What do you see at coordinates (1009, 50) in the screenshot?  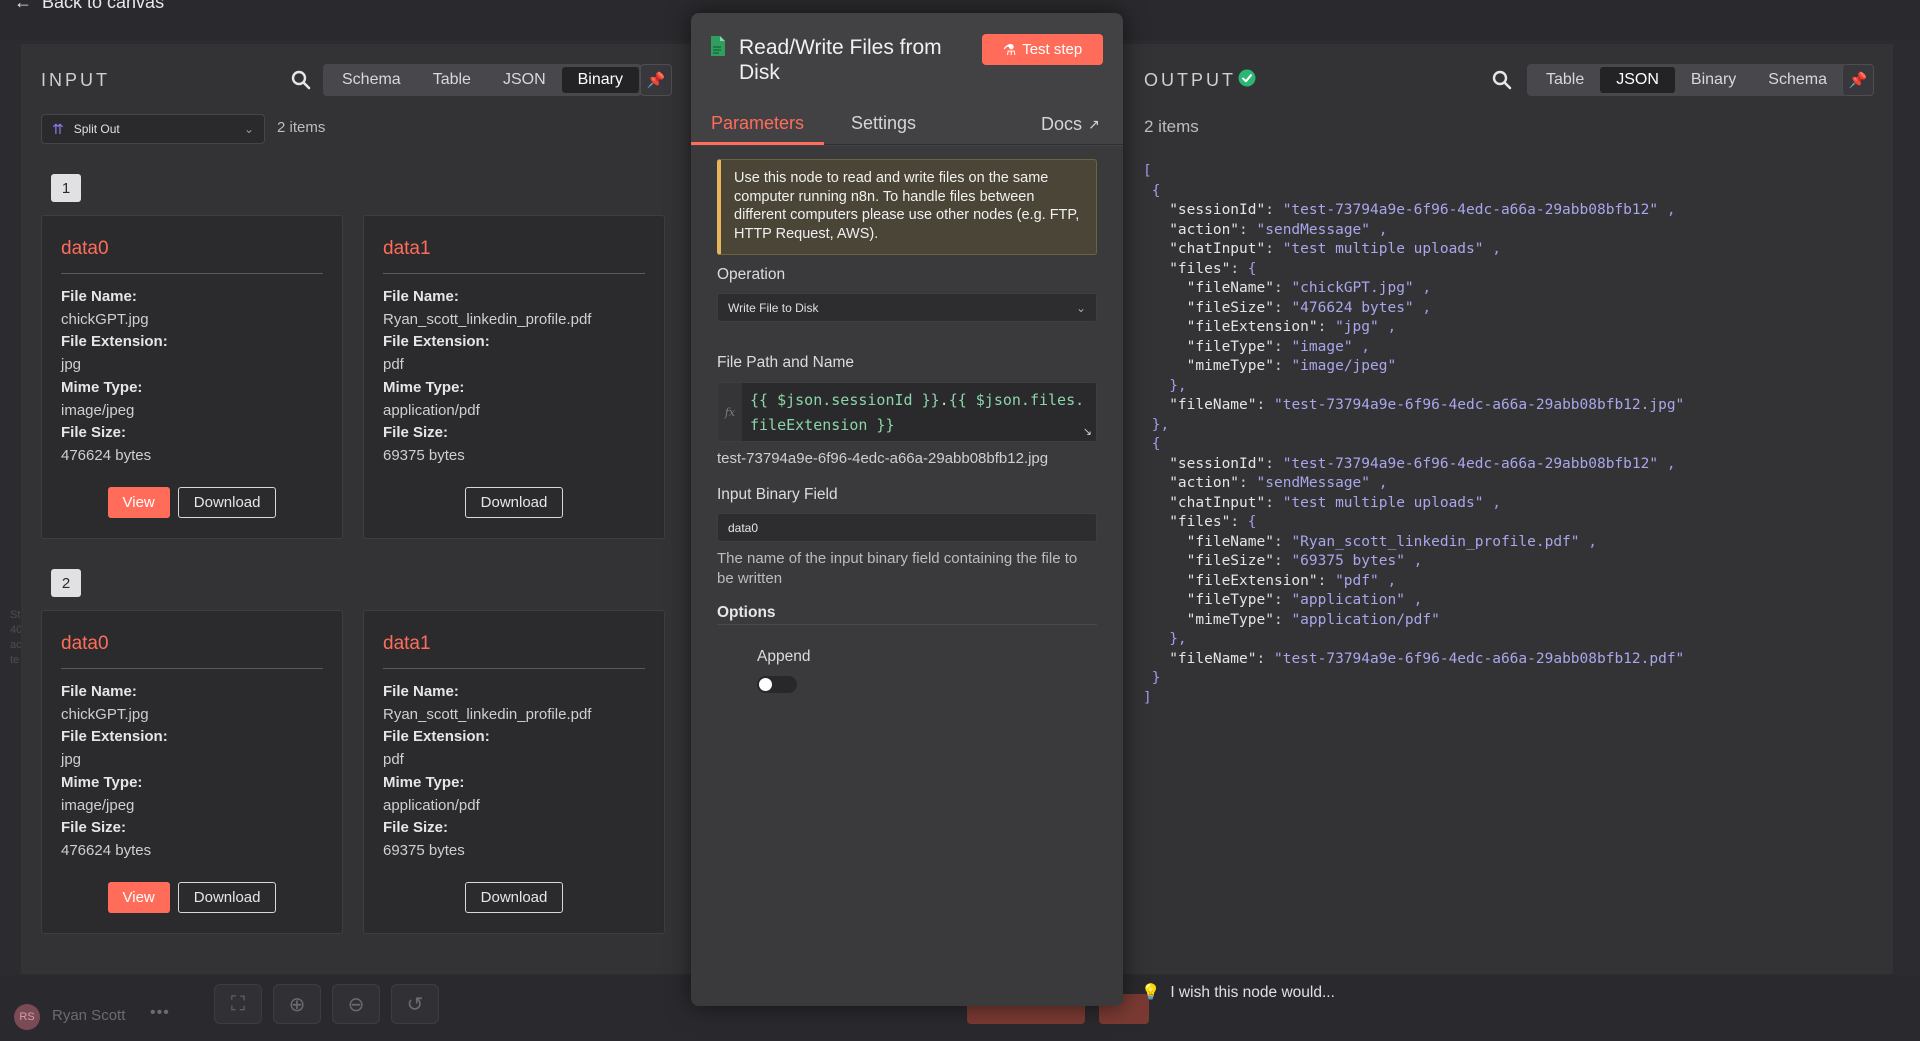 I see `flask-icon: ⚗` at bounding box center [1009, 50].